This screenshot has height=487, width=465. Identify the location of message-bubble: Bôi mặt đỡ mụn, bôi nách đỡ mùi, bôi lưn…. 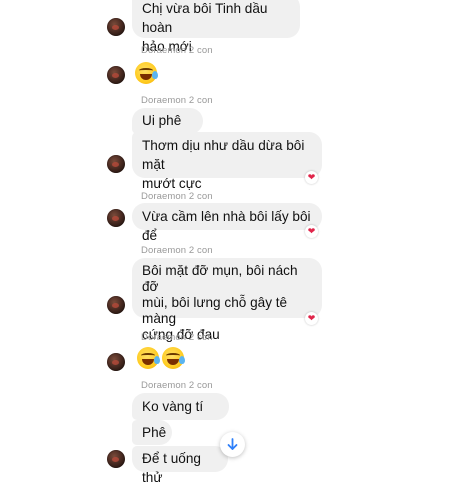
(227, 300).